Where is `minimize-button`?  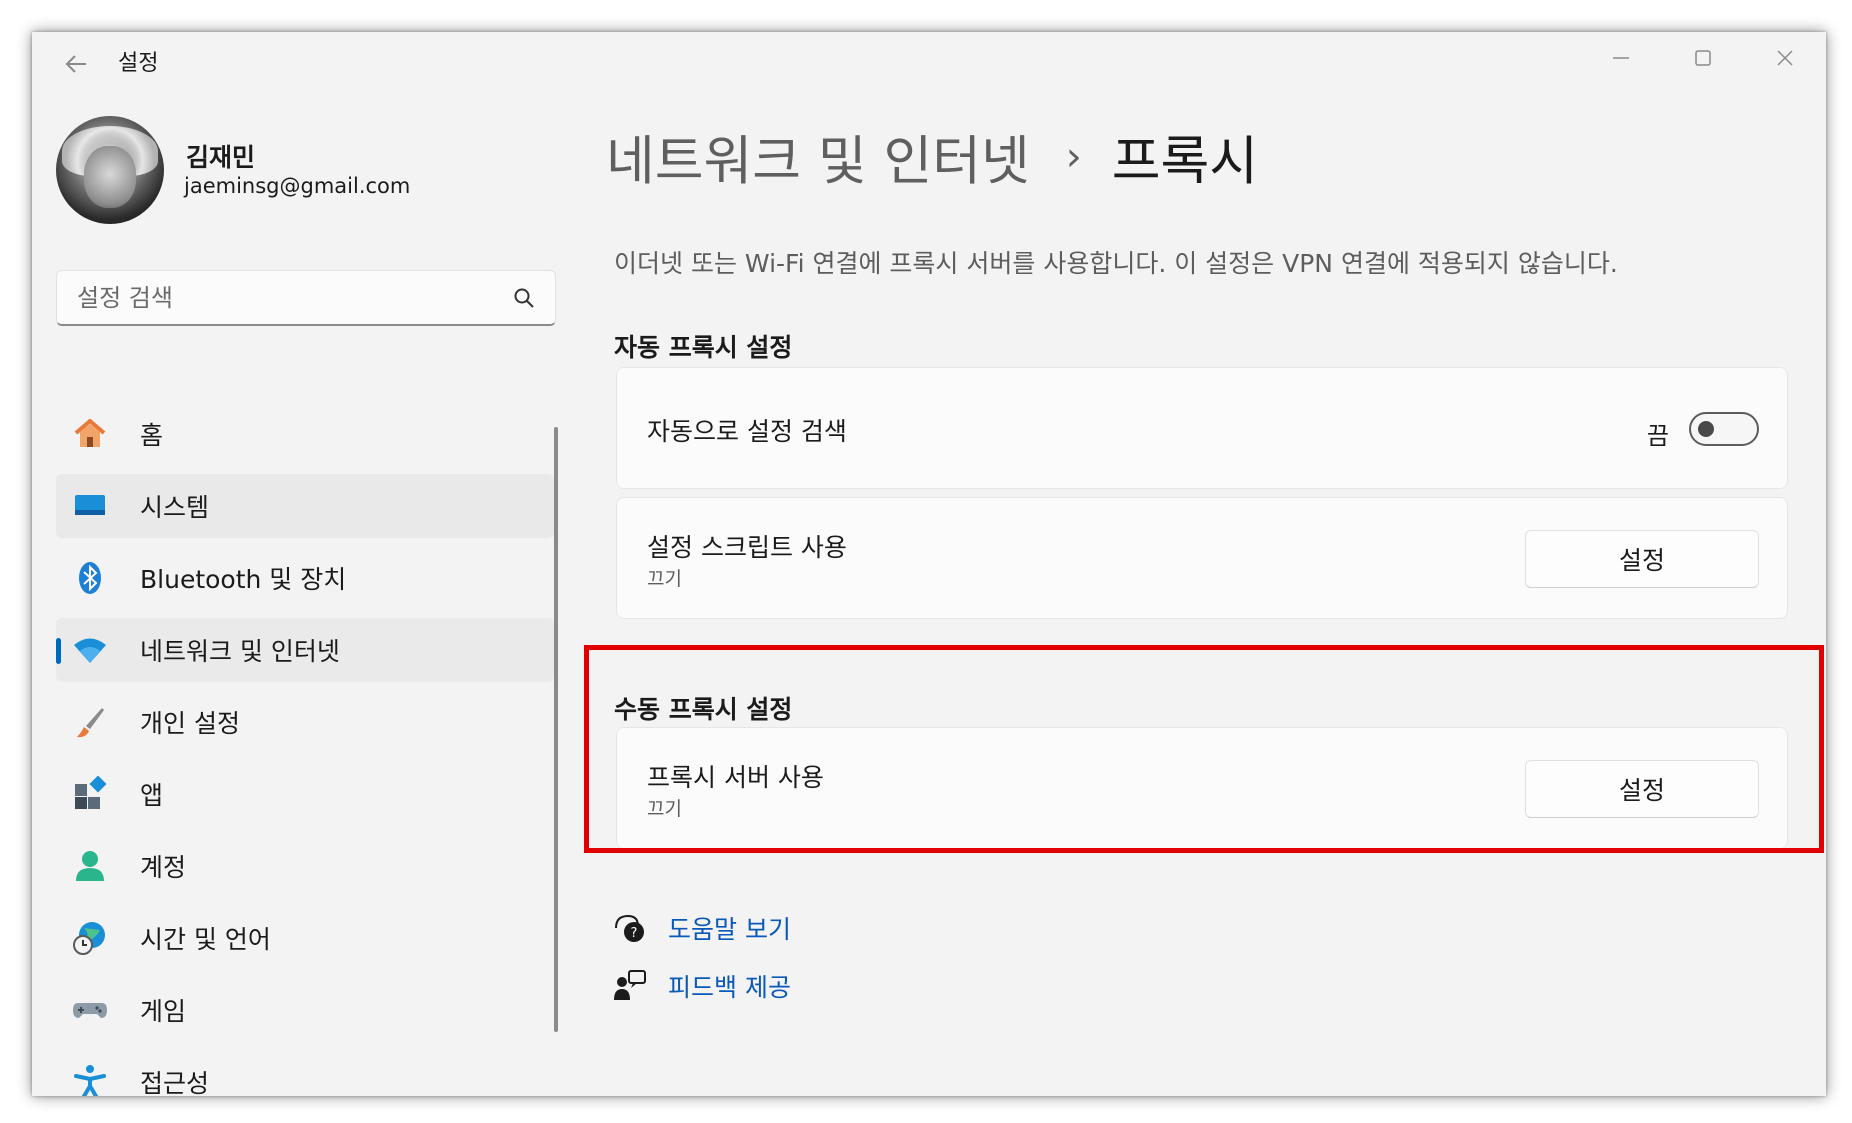
minimize-button is located at coordinates (1621, 58).